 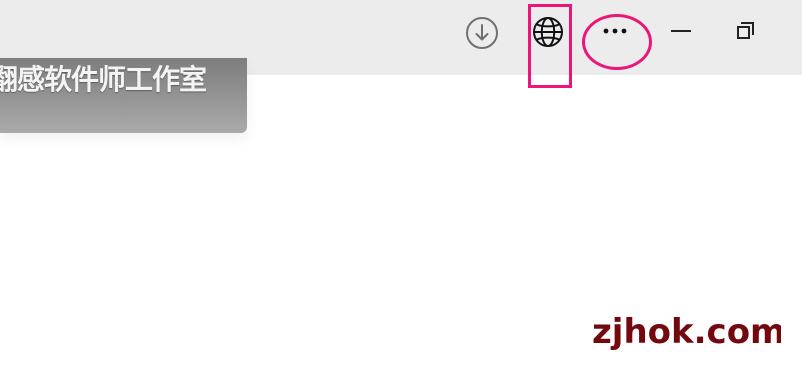 I want to click on download-icon, so click(x=482, y=33).